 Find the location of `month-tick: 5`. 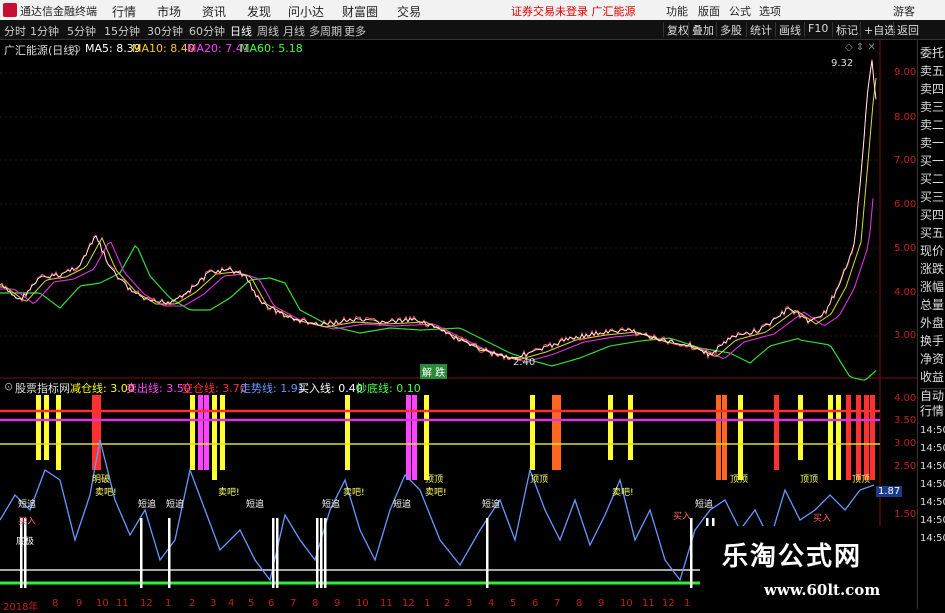

month-tick: 5 is located at coordinates (513, 603).